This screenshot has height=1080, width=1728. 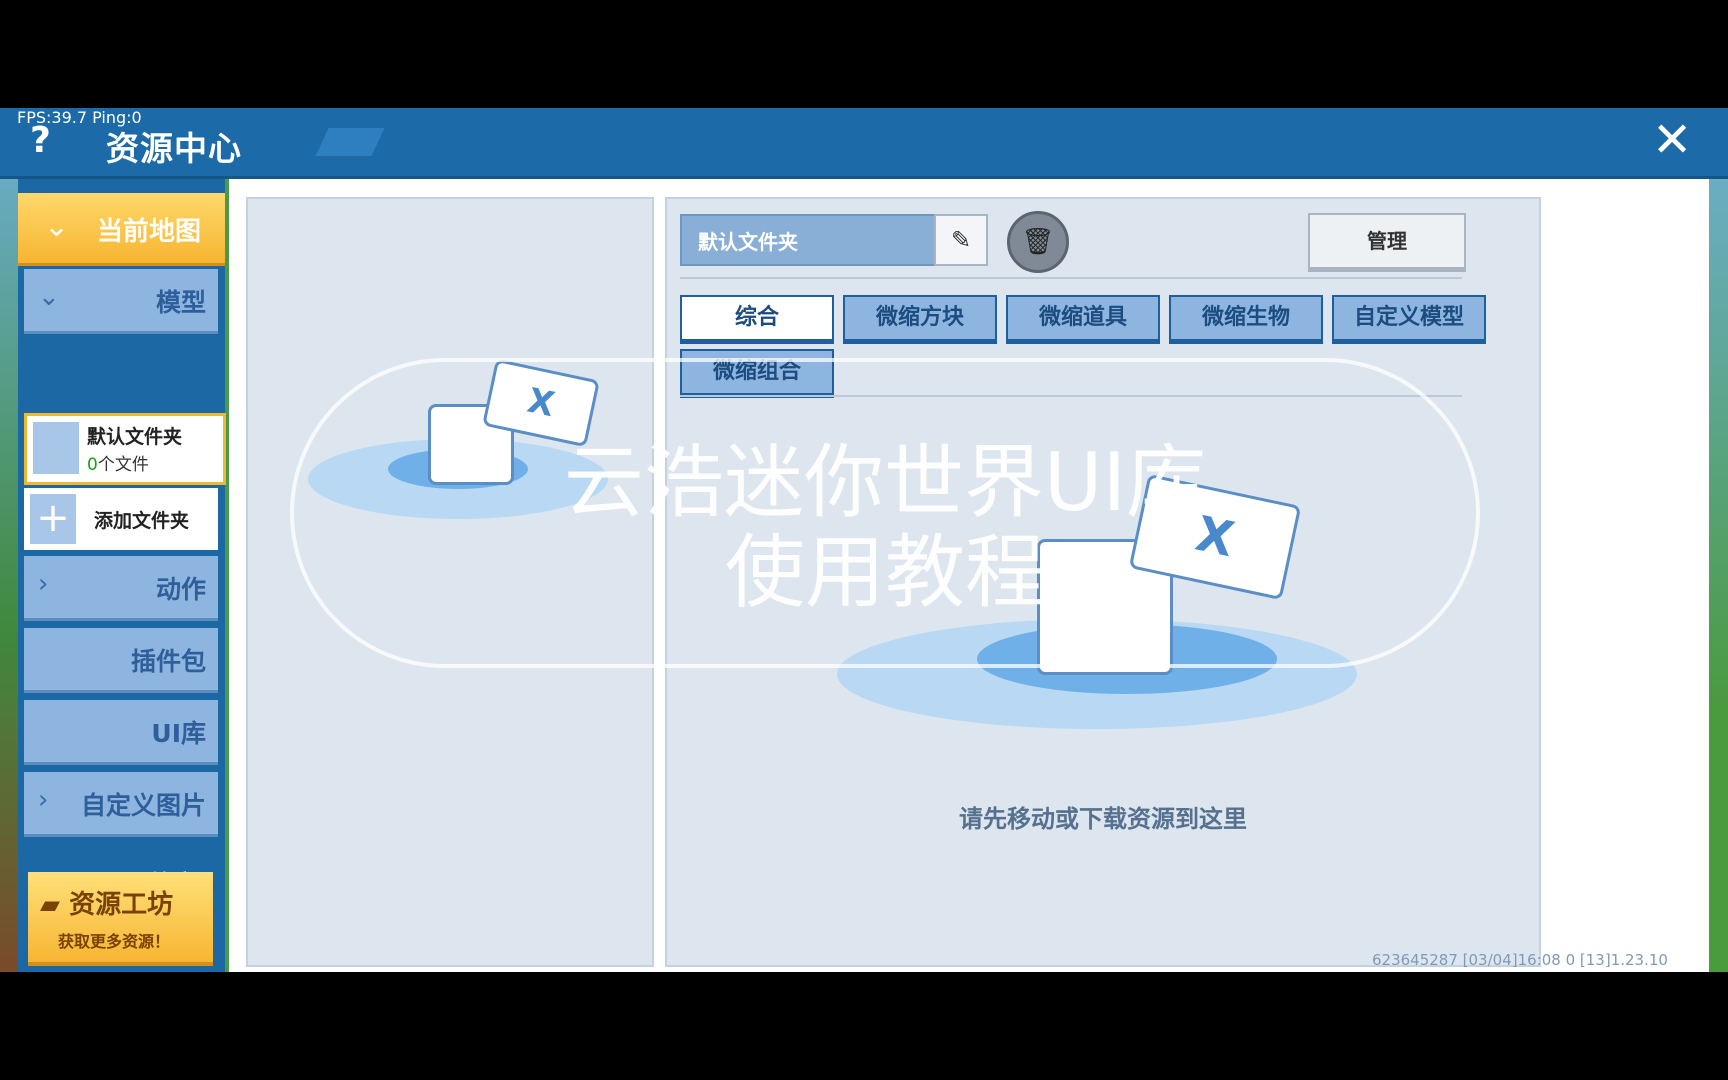 What do you see at coordinates (79, 117) in the screenshot?
I see `fps-readout: FPS:39.7 Ping:0` at bounding box center [79, 117].